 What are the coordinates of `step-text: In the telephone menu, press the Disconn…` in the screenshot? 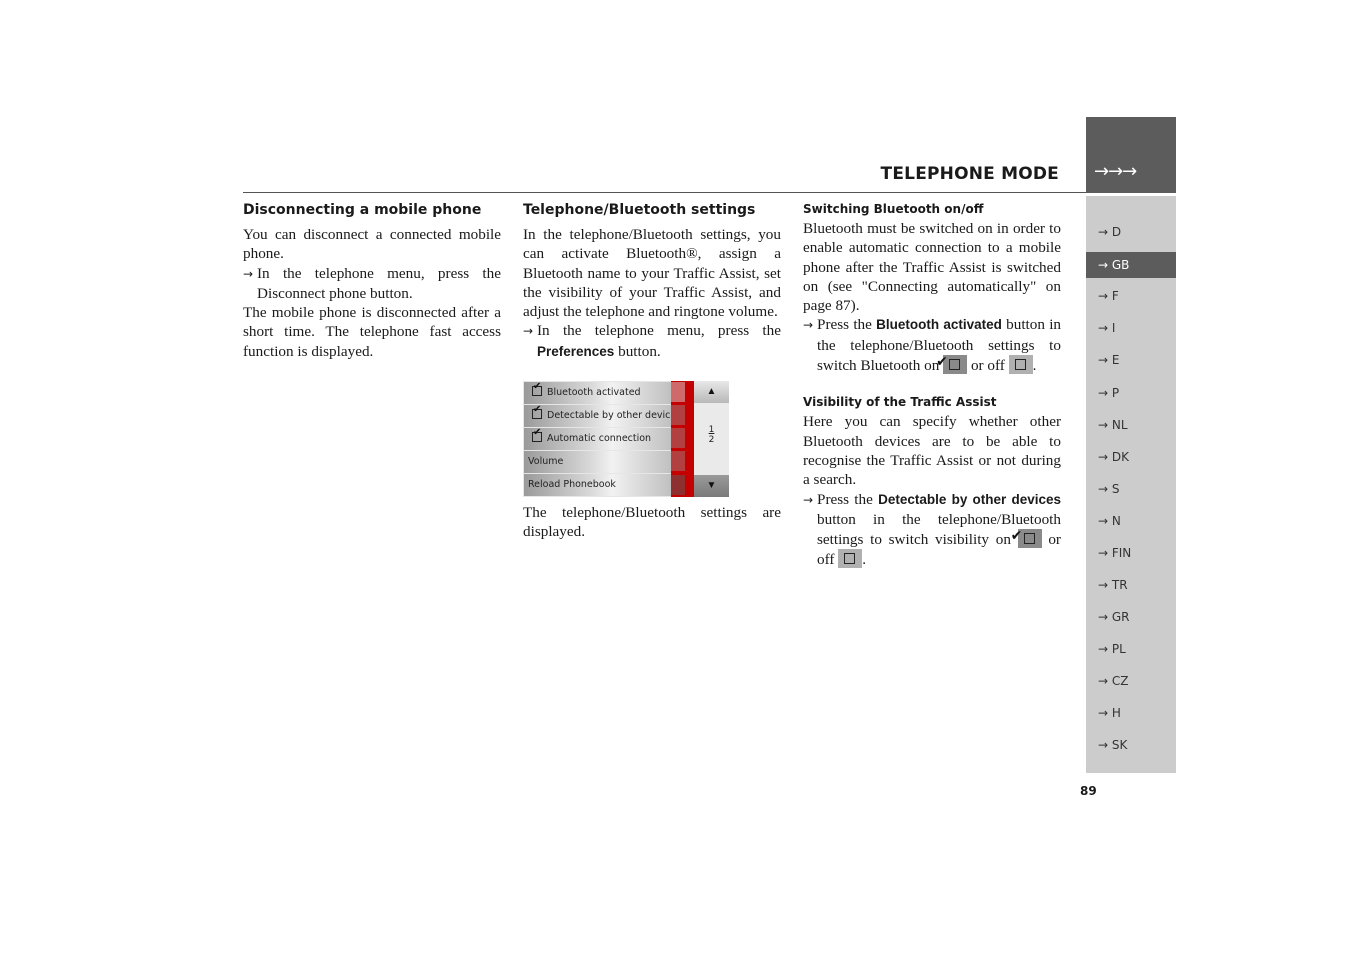 It's located at (379, 283).